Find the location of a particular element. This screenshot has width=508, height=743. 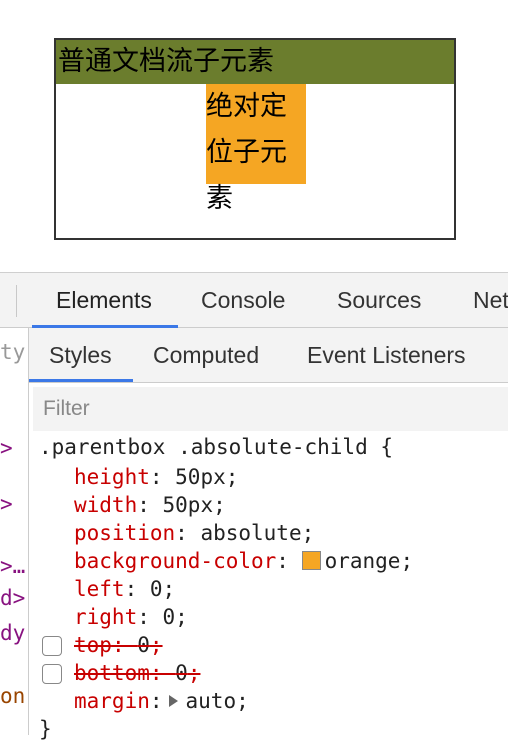

declaration-top-disabled: top: 0; is located at coordinates (118, 645).